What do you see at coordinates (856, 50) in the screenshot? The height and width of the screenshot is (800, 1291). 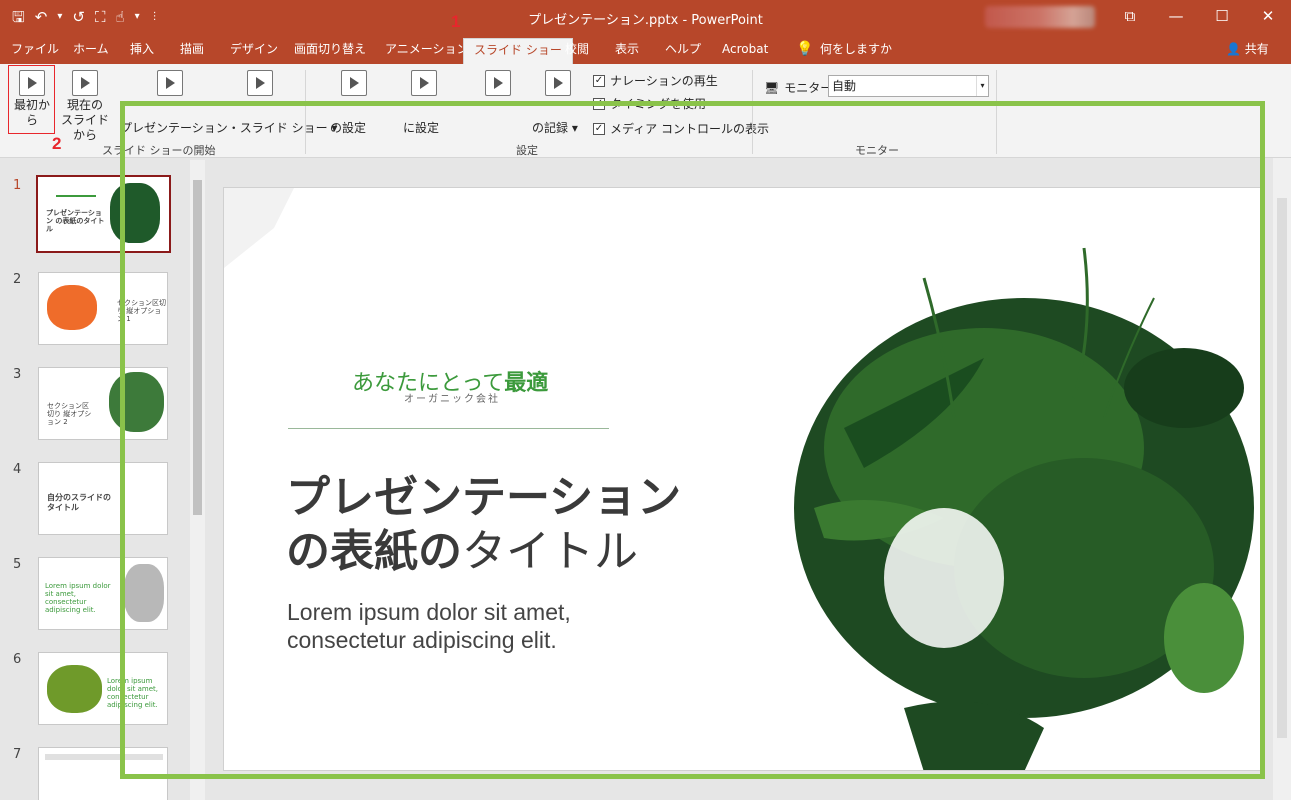 I see `tell-me-search: 何をしますか` at bounding box center [856, 50].